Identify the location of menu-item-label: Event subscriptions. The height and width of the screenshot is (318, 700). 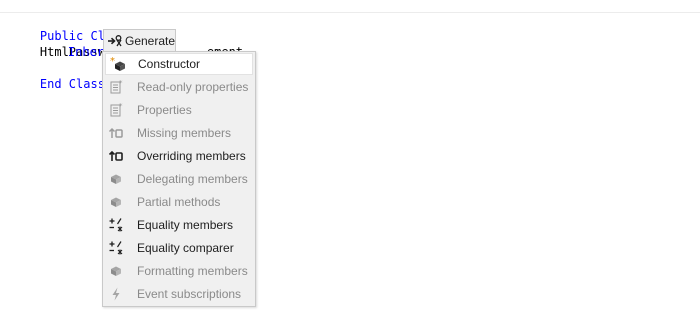
(189, 294).